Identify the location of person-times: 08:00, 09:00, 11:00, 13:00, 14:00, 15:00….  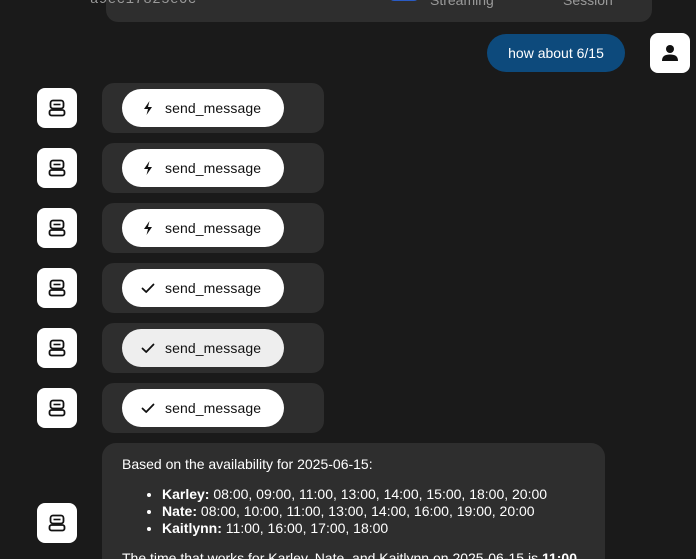
(380, 494).